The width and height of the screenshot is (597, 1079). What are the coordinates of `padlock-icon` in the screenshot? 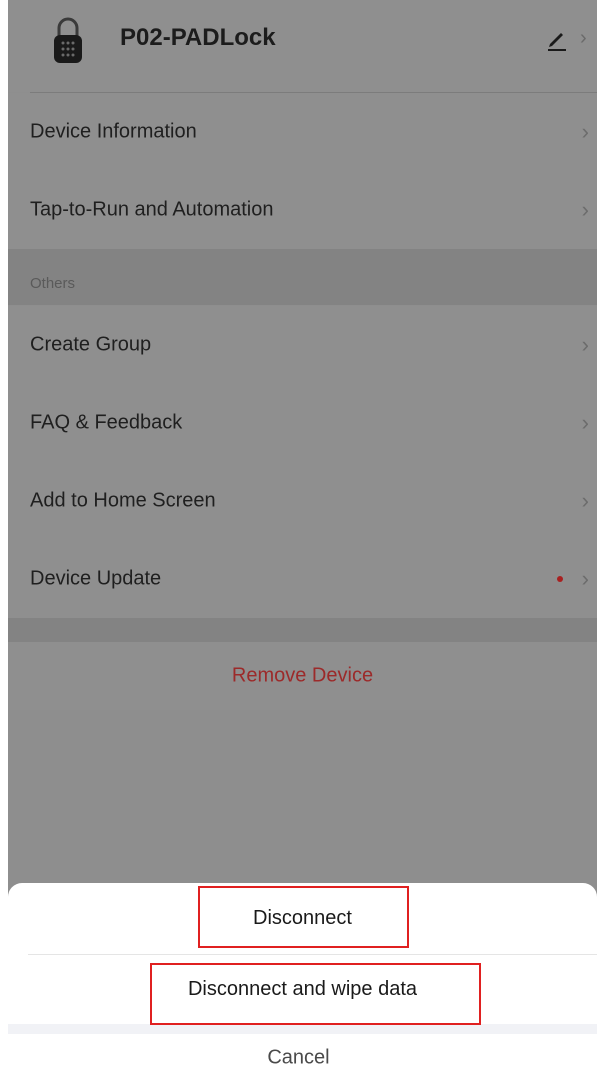 It's located at (68, 40).